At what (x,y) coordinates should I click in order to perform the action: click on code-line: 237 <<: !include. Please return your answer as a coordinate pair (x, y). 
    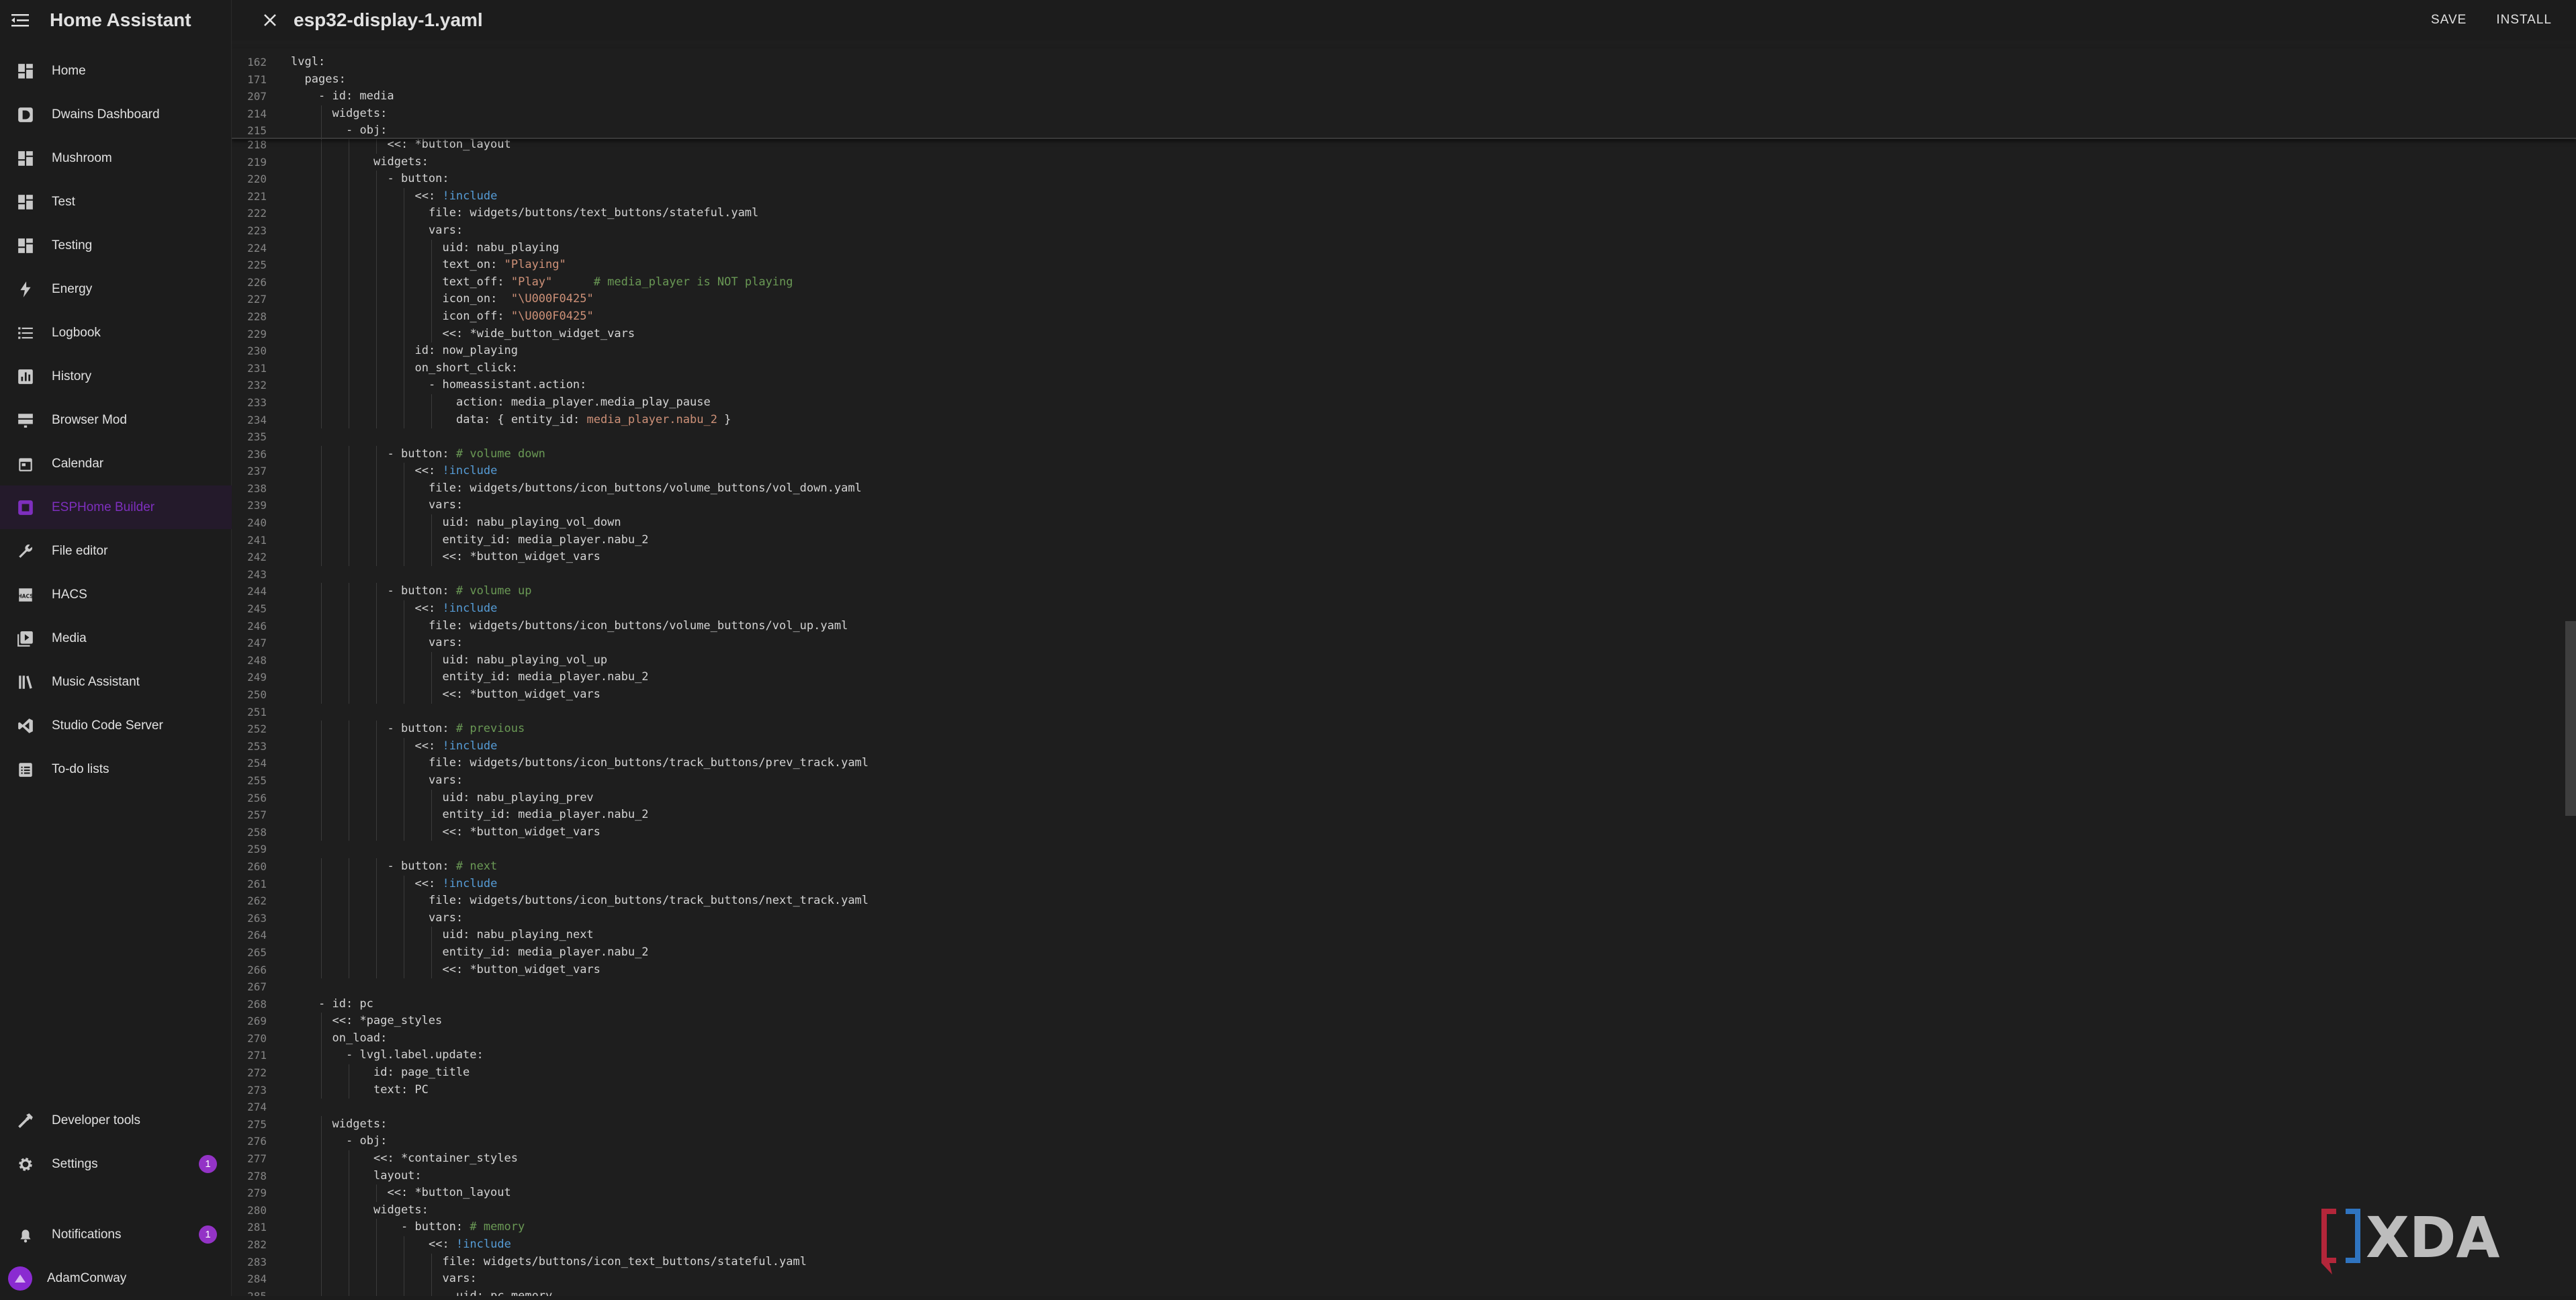
    Looking at the image, I should click on (1404, 471).